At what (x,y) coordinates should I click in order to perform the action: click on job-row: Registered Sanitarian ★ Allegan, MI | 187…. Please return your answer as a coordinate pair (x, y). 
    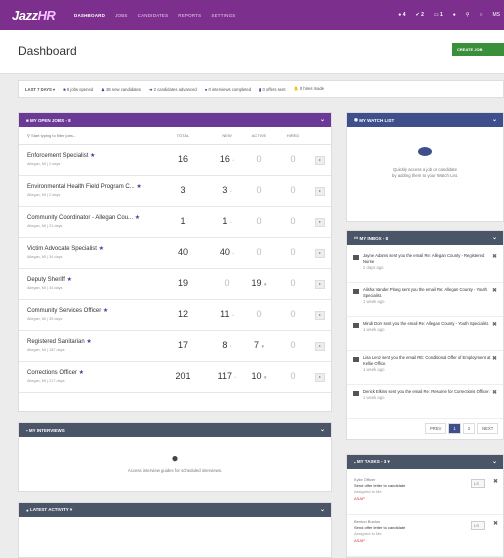
    Looking at the image, I should click on (175, 346).